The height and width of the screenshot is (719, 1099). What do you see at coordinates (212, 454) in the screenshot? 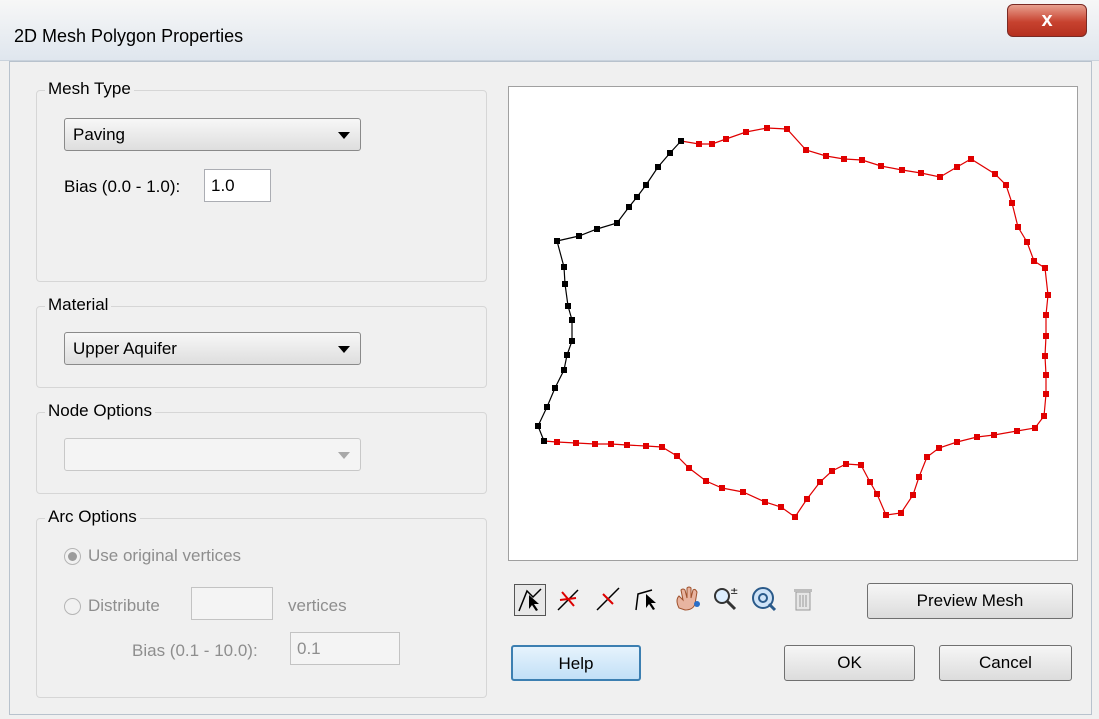
I see `node-options-dropdown` at bounding box center [212, 454].